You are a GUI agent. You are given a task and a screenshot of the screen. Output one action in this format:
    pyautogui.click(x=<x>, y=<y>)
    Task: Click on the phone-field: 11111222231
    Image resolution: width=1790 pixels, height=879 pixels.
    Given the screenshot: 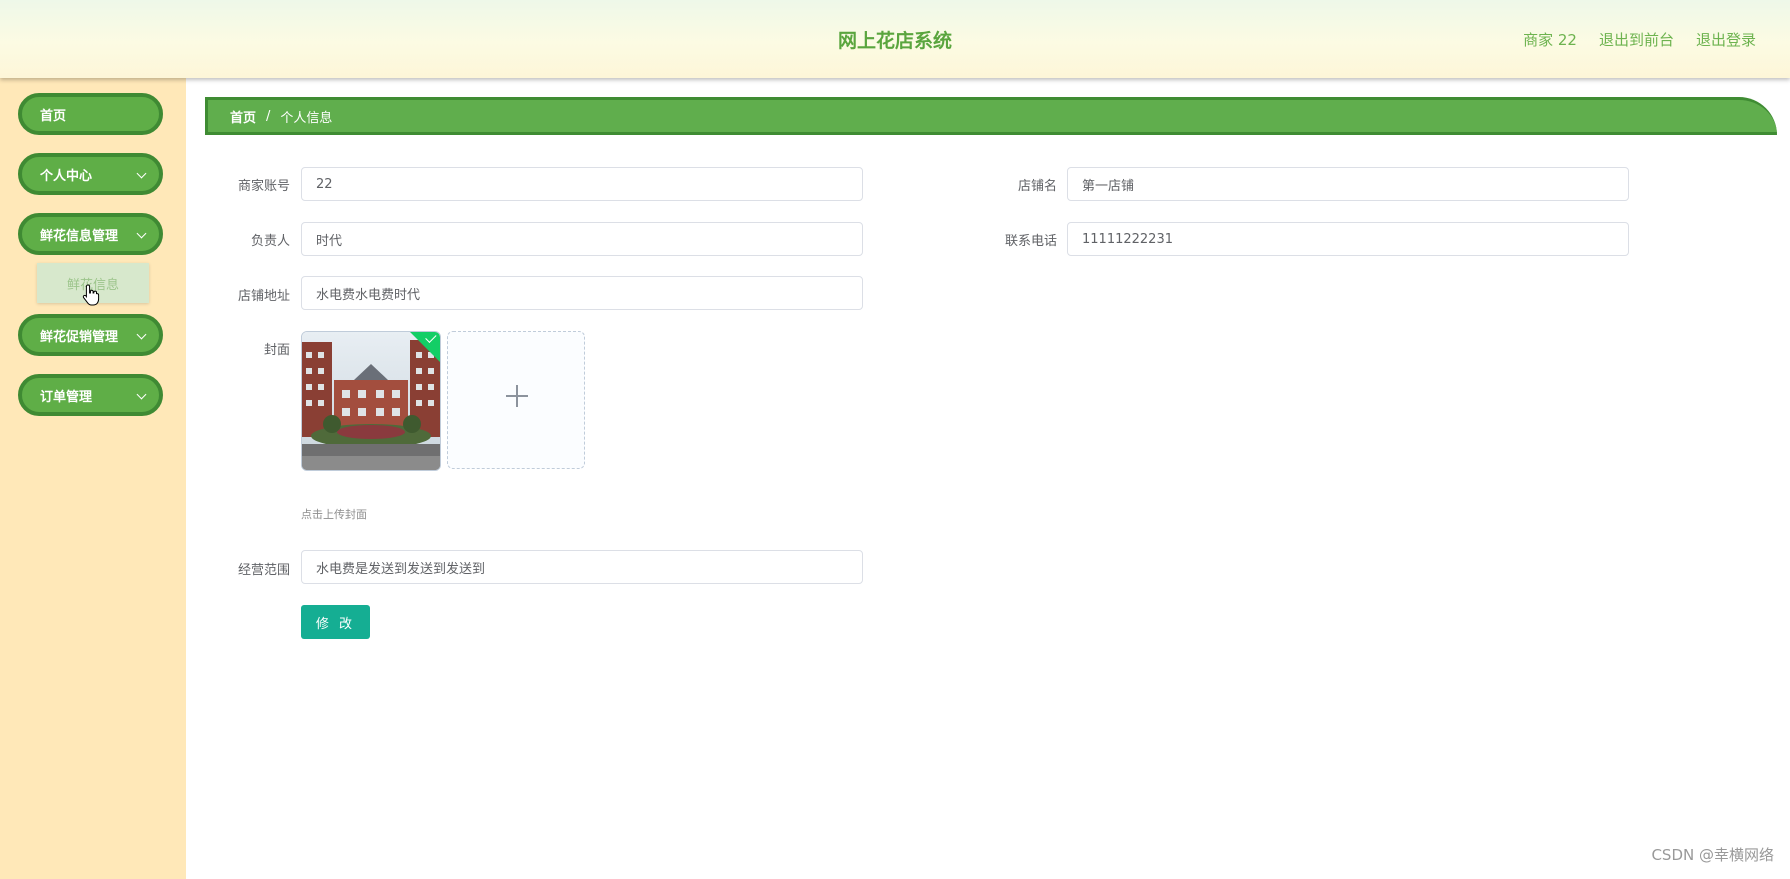 What is the action you would take?
    pyautogui.click(x=1348, y=239)
    